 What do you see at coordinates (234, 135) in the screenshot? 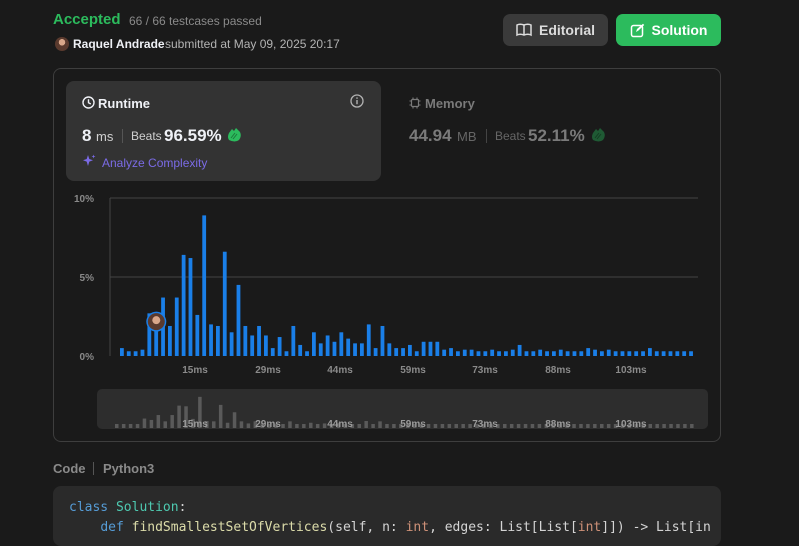
I see `clap-icon` at bounding box center [234, 135].